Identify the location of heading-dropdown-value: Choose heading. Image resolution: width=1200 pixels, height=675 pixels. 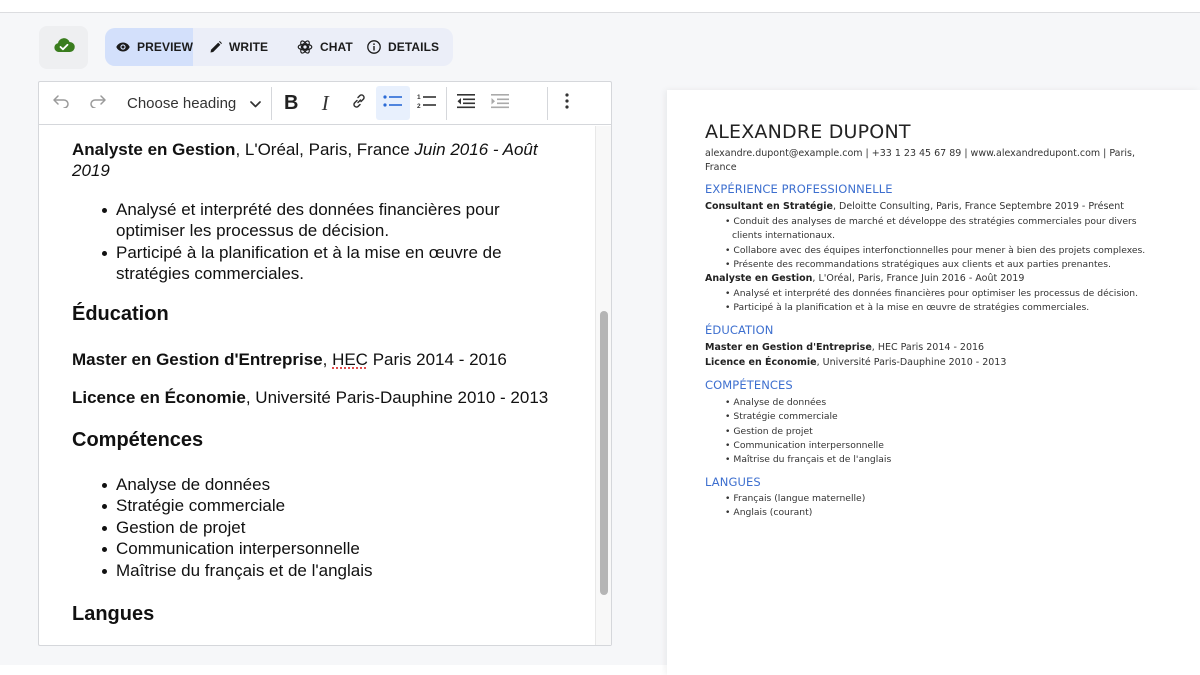
(182, 103).